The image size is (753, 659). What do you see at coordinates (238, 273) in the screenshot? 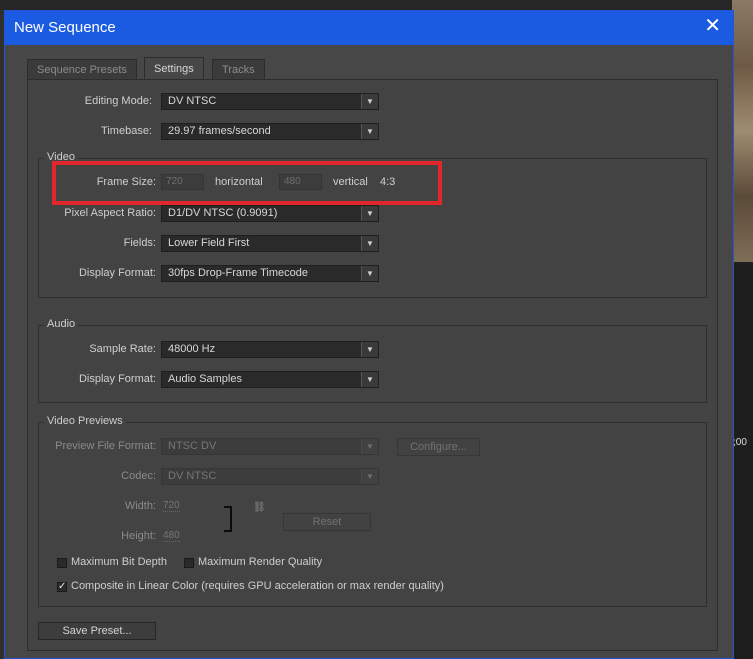
I see `video-display-format-value: 30fps Drop-Frame Timecode` at bounding box center [238, 273].